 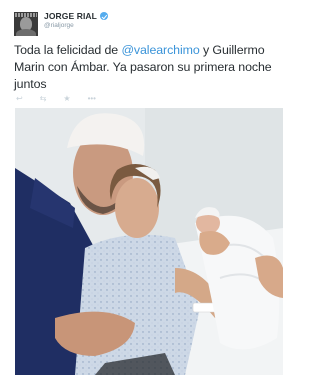 I want to click on avatar, so click(x=26, y=24).